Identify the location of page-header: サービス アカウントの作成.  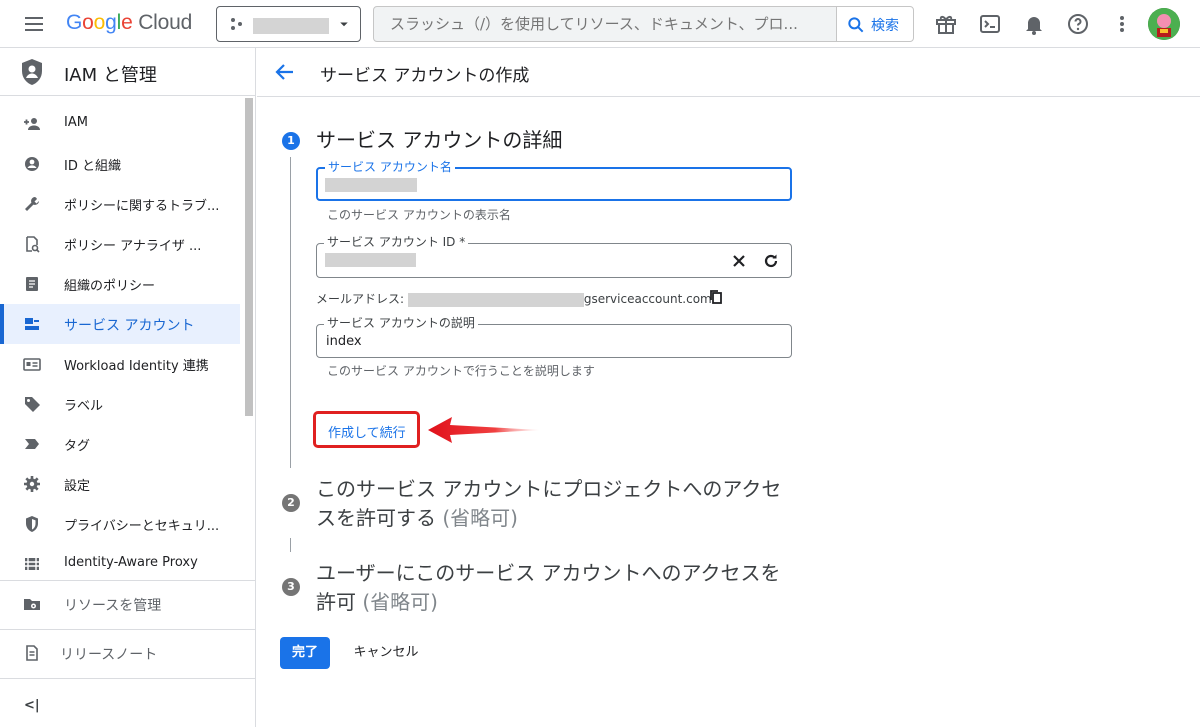
(728, 72).